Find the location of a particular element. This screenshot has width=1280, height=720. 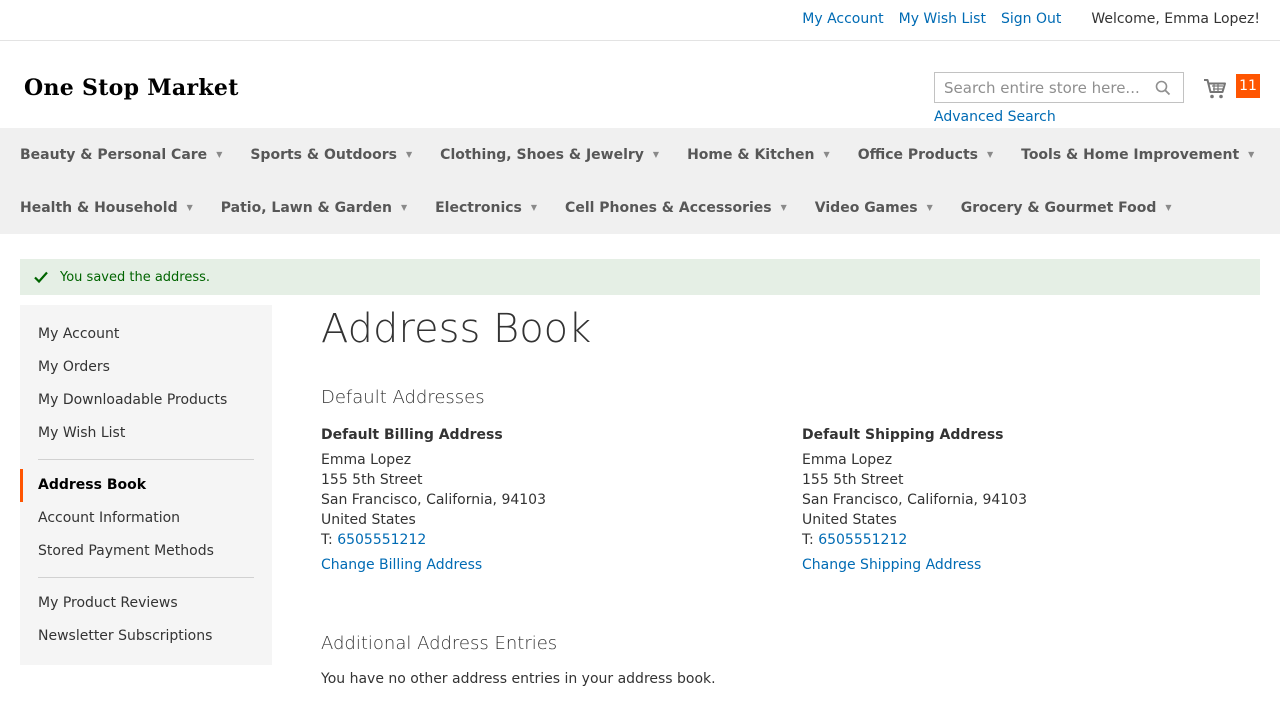

my-account-link: My Account is located at coordinates (842, 19).